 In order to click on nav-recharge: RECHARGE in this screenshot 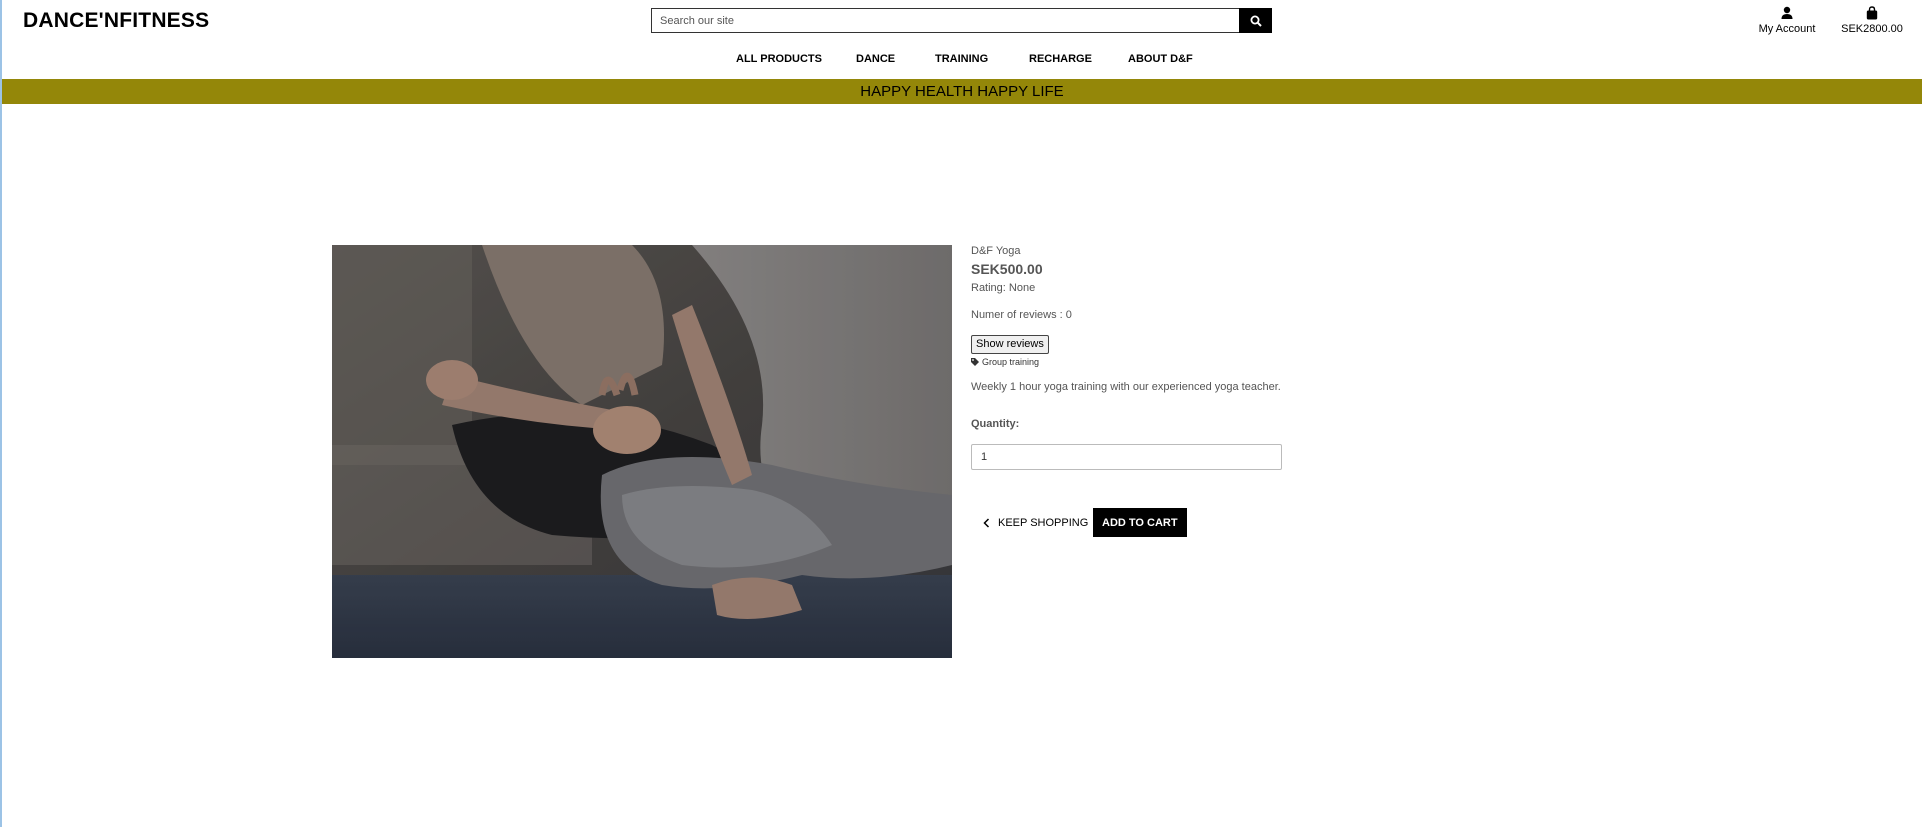, I will do `click(1060, 59)`.